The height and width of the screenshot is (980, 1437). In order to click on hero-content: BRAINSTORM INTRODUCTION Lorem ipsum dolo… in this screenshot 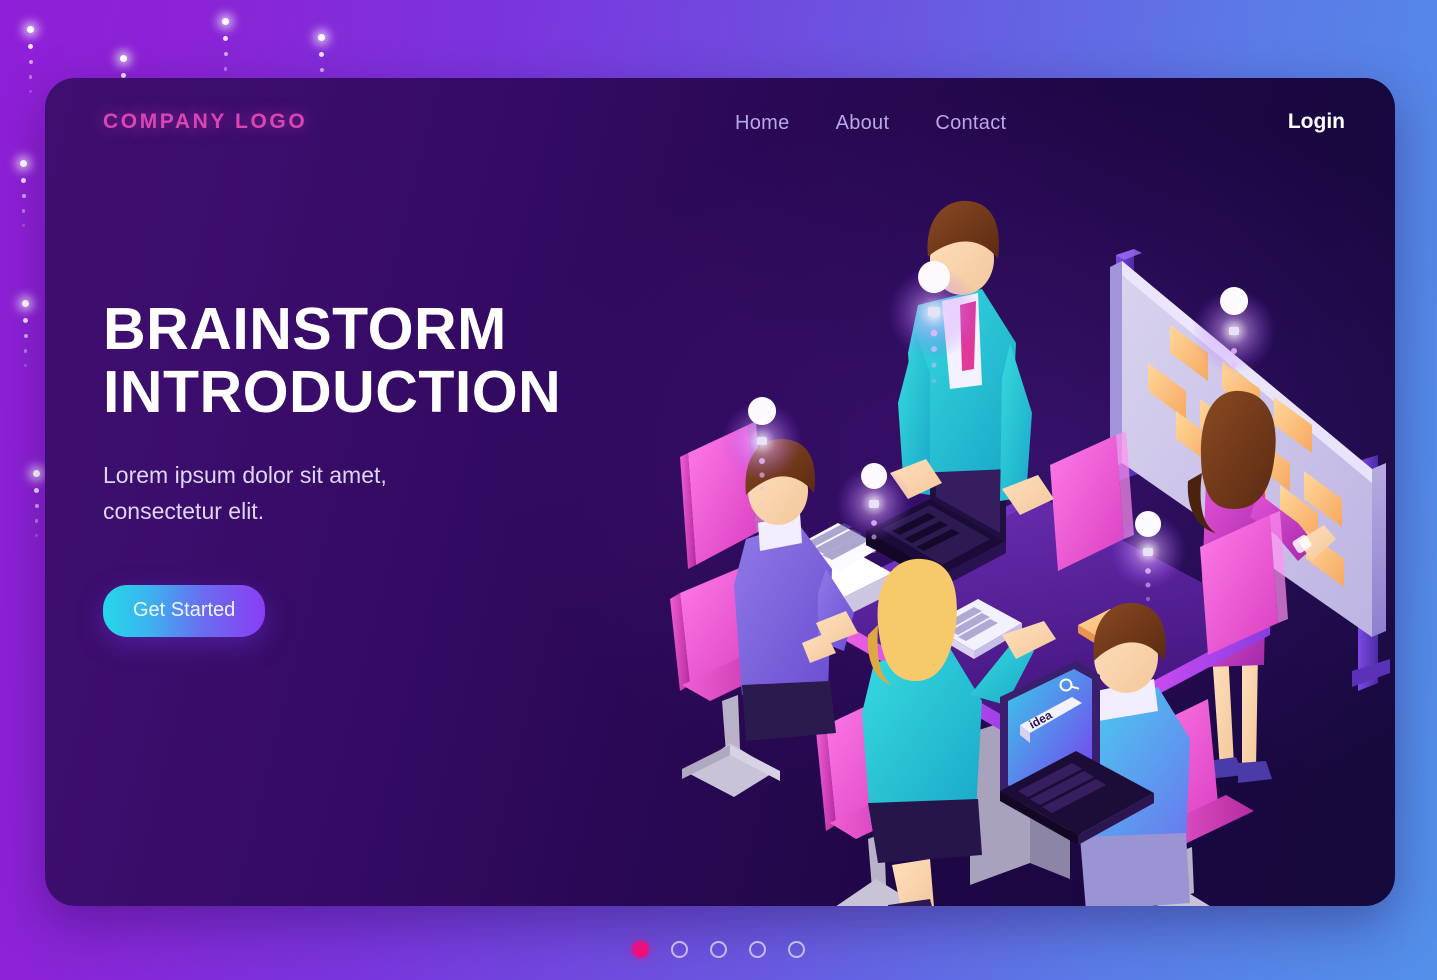, I will do `click(383, 467)`.